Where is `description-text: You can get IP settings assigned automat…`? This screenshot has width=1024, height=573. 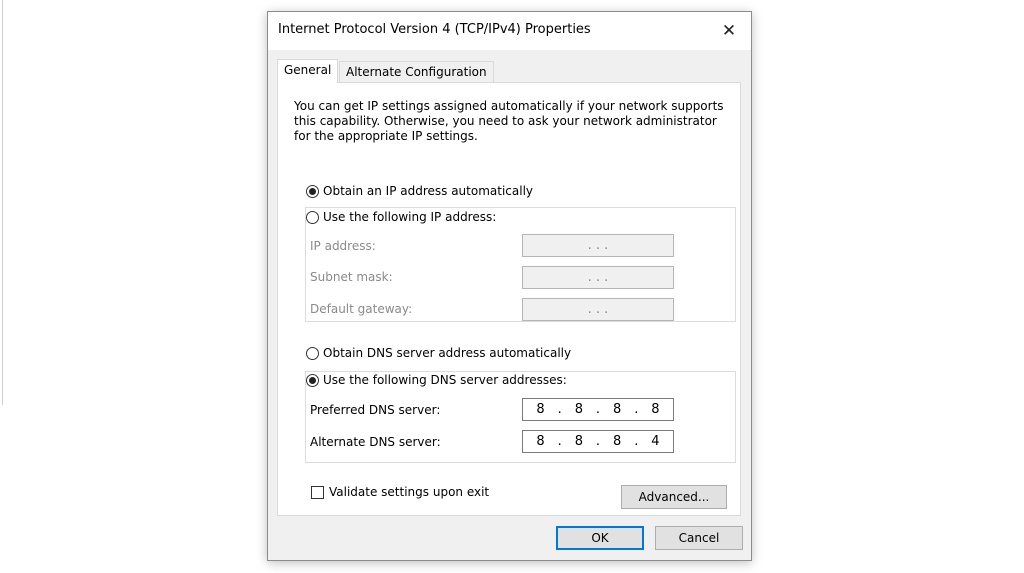
description-text: You can get IP settings assigned automat… is located at coordinates (509, 121).